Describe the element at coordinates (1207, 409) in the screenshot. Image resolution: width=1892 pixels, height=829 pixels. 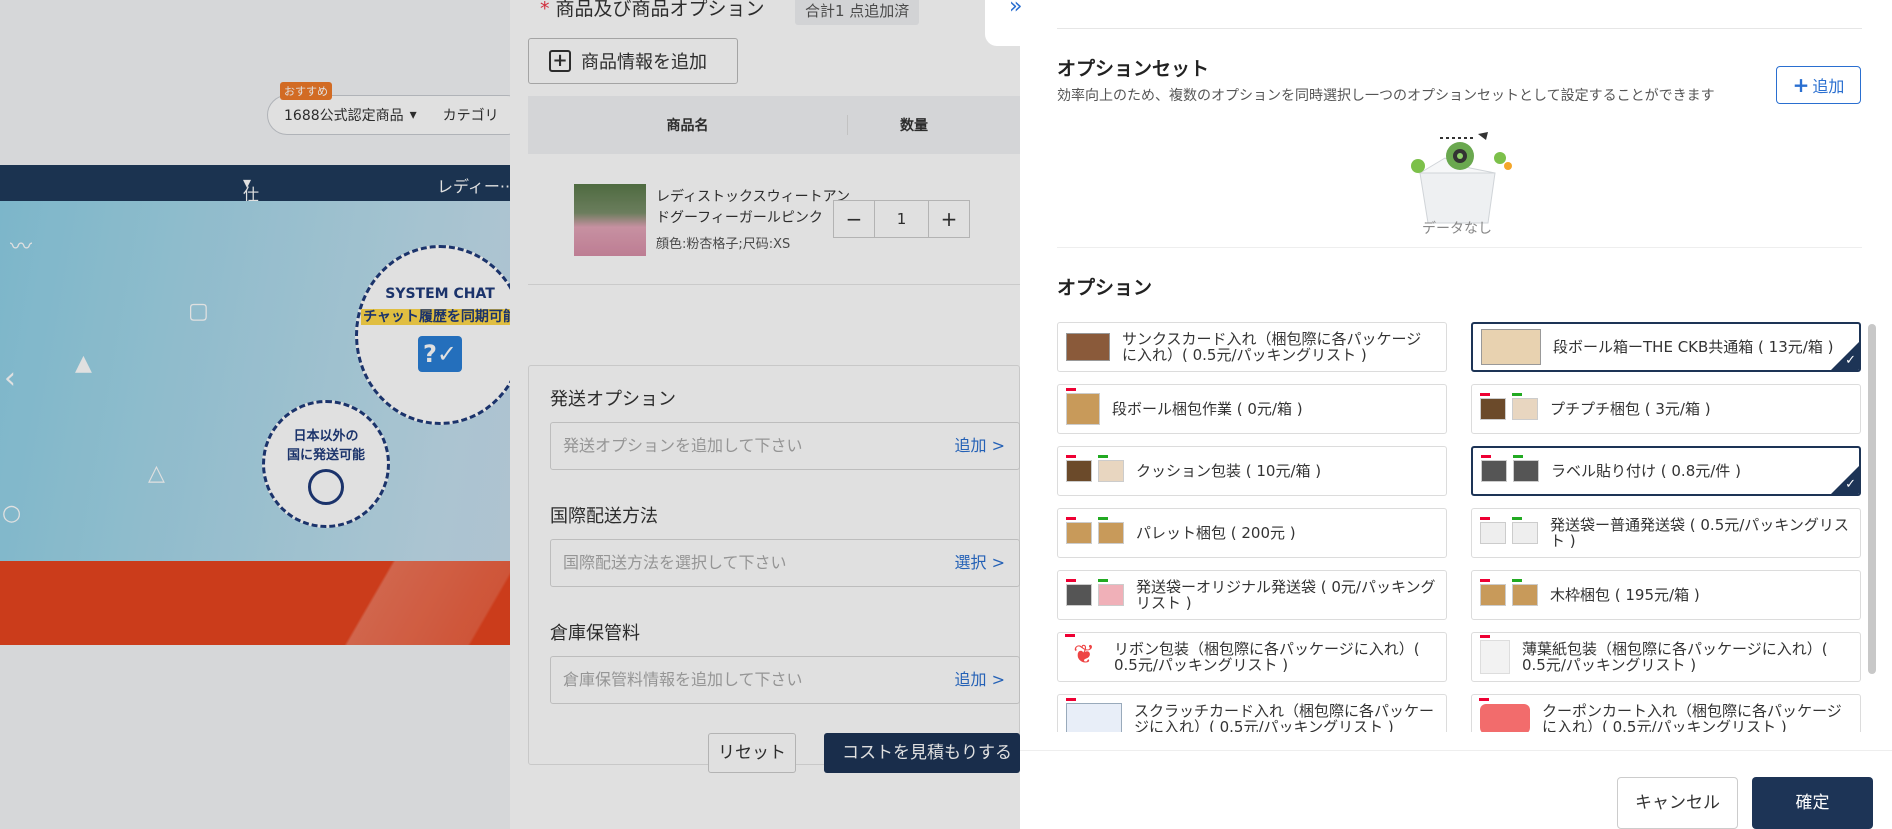
I see `option-label: 段ボール梱包作業 ( 0元/箱 )` at that location.